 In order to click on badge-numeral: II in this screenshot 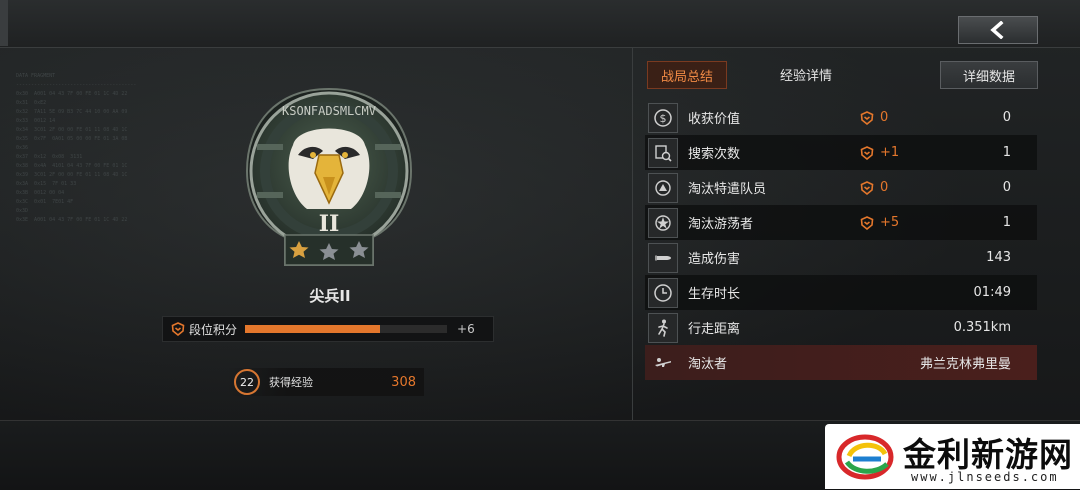, I will do `click(329, 224)`.